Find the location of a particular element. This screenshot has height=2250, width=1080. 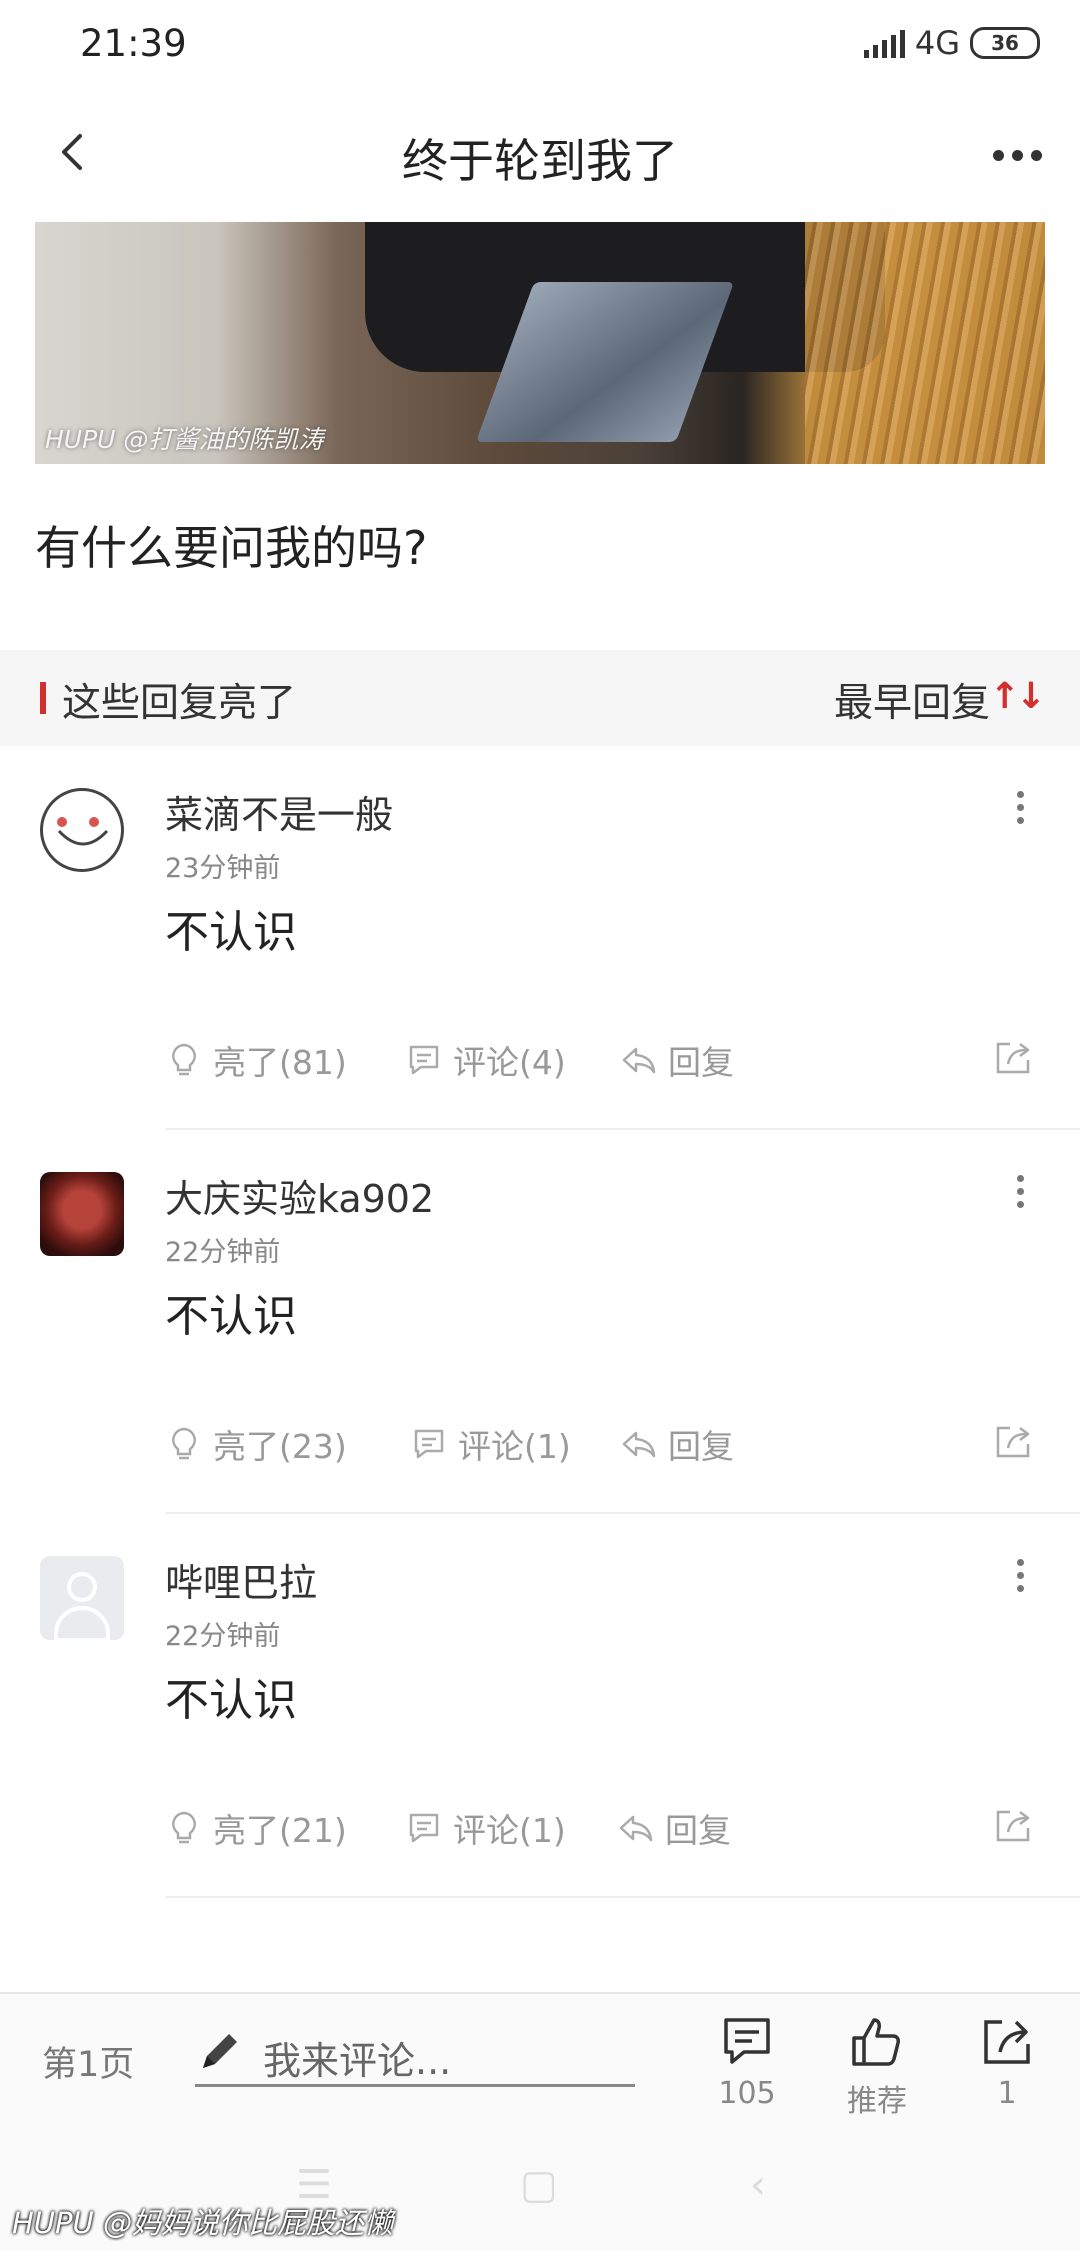

accent-bar is located at coordinates (43, 698).